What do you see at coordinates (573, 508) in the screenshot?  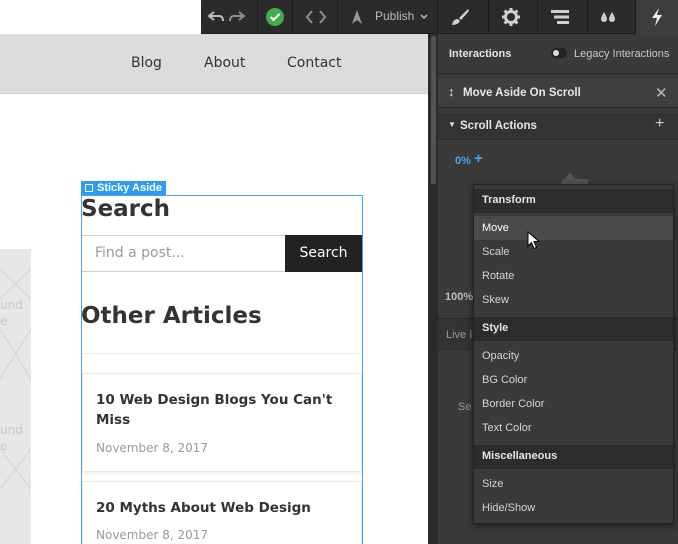 I see `menu-item-hide-show: Hide/Show` at bounding box center [573, 508].